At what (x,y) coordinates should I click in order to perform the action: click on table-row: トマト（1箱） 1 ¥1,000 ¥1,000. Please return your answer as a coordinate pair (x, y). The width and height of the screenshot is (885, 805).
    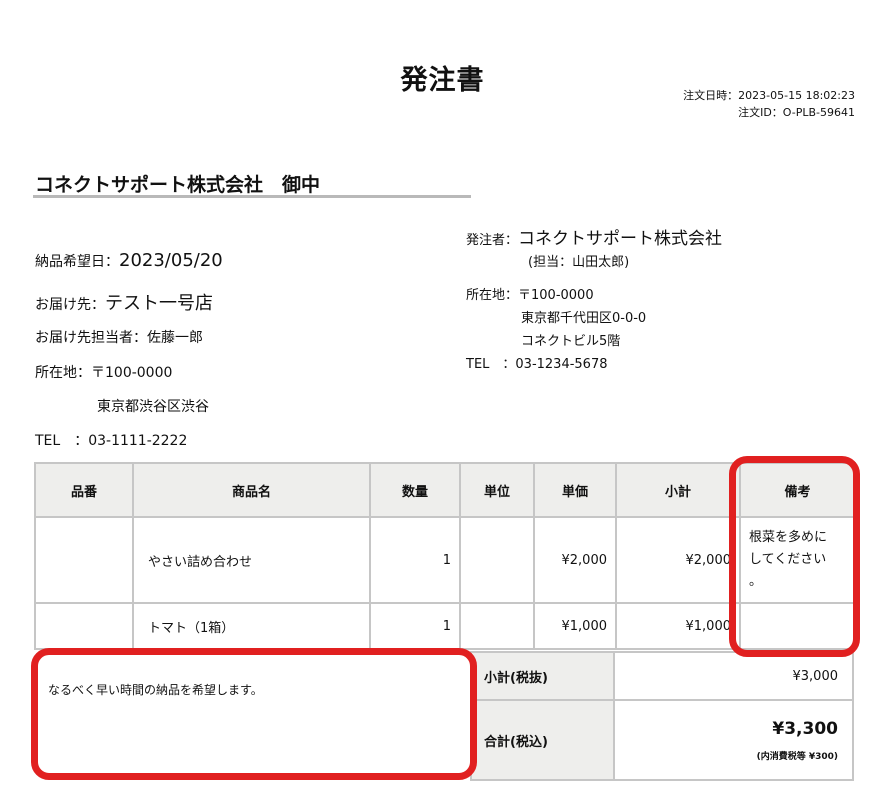
    Looking at the image, I should click on (445, 626).